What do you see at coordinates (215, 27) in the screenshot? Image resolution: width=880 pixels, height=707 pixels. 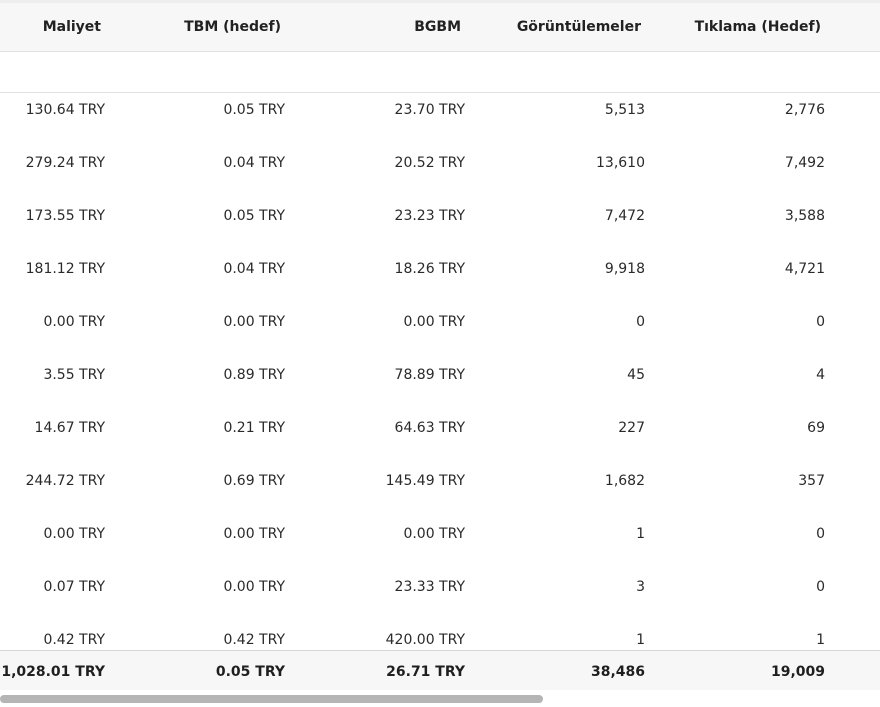 I see `column-header-tbm-hedef: TBM (hedef)` at bounding box center [215, 27].